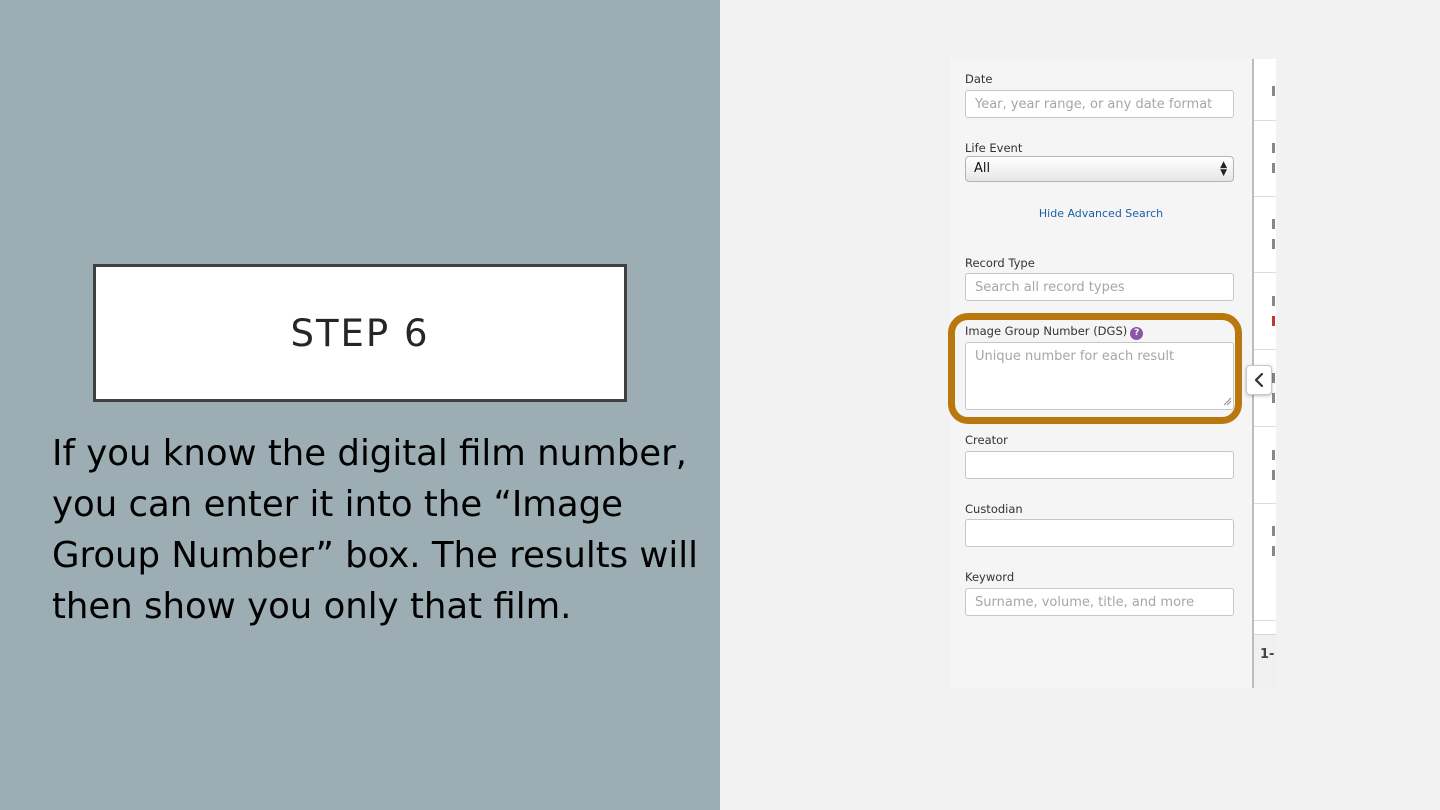  What do you see at coordinates (990, 577) in the screenshot?
I see `keyword-label: Keyword` at bounding box center [990, 577].